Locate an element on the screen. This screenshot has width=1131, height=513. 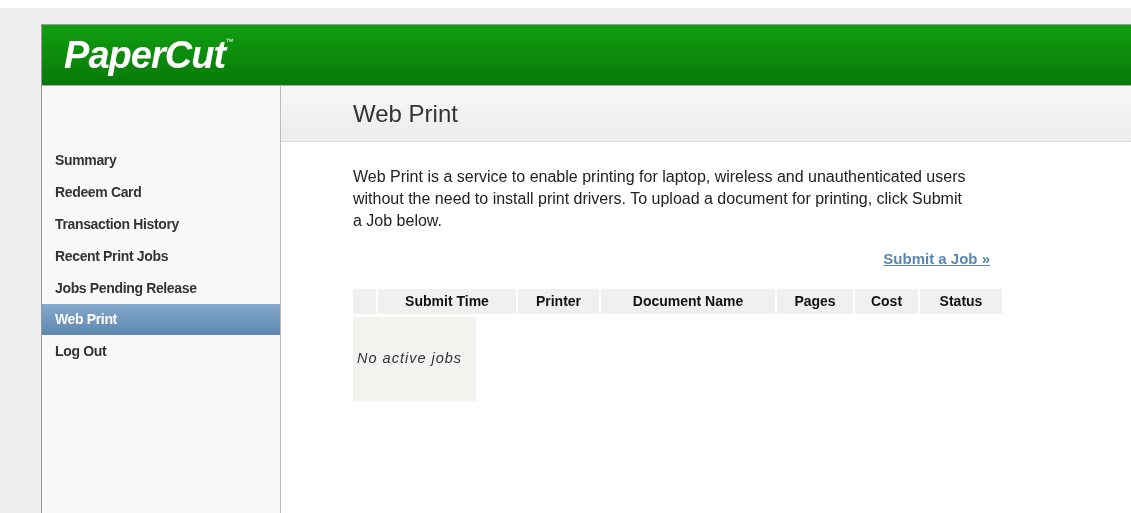
column-header: Document Name is located at coordinates (688, 301).